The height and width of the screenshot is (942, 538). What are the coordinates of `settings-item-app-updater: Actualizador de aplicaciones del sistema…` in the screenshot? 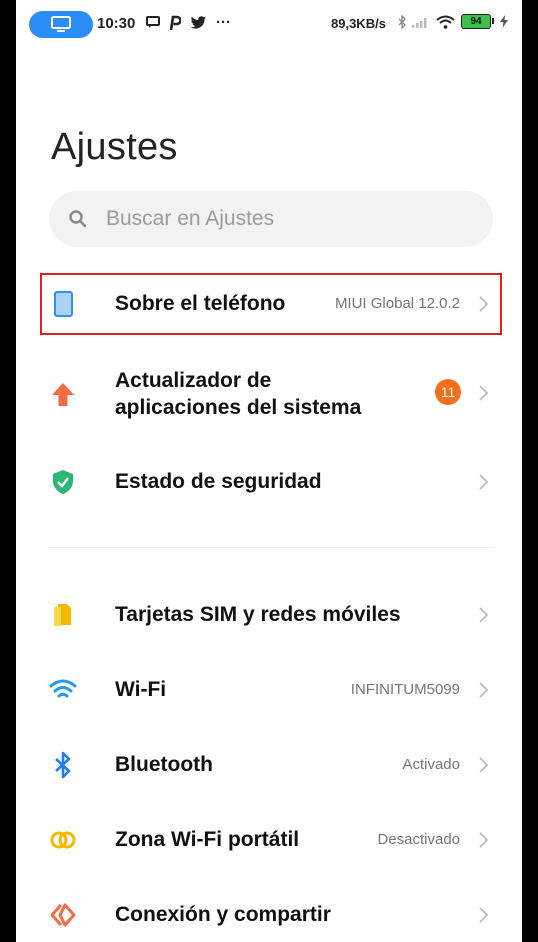 It's located at (269, 396).